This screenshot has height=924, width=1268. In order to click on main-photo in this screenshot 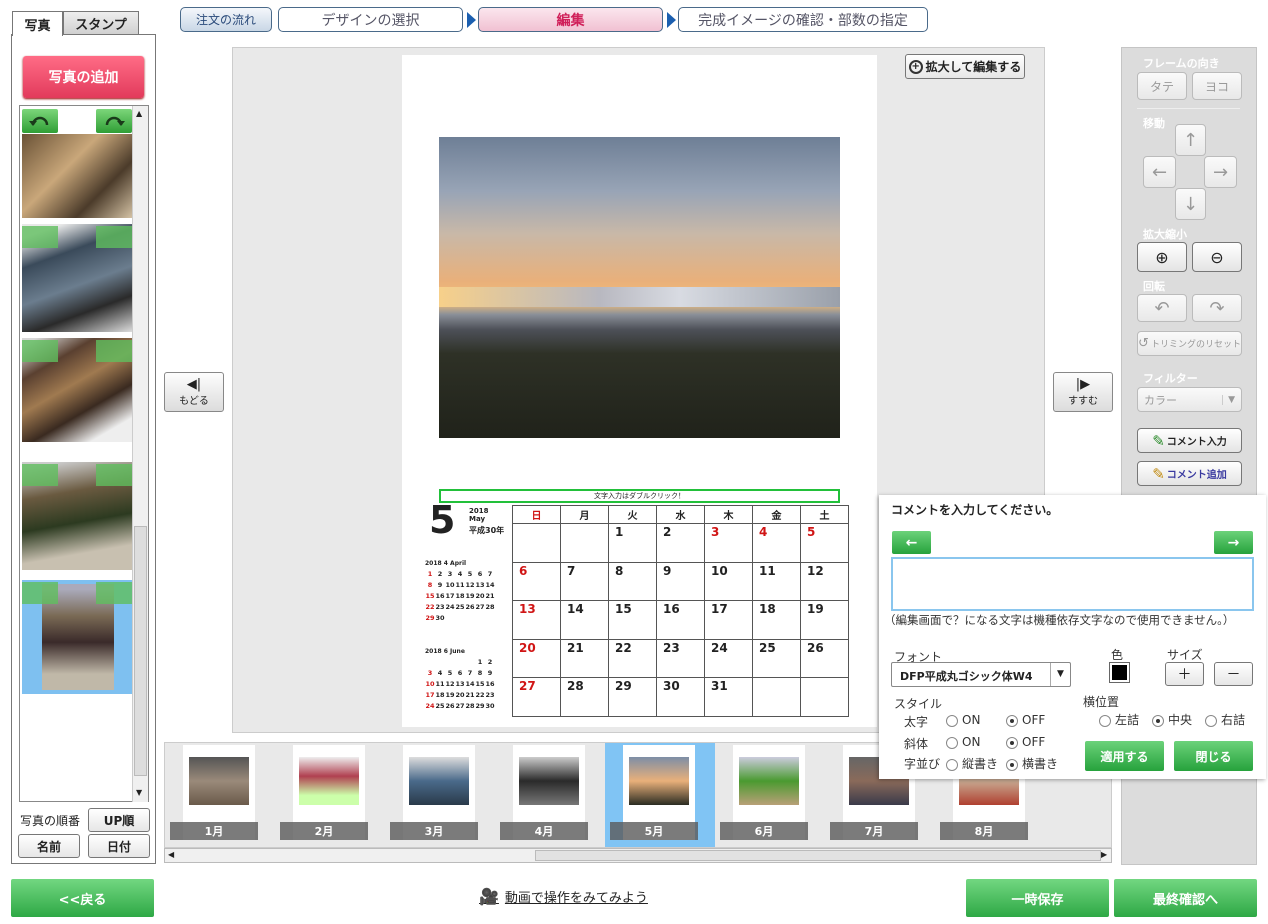, I will do `click(639, 287)`.